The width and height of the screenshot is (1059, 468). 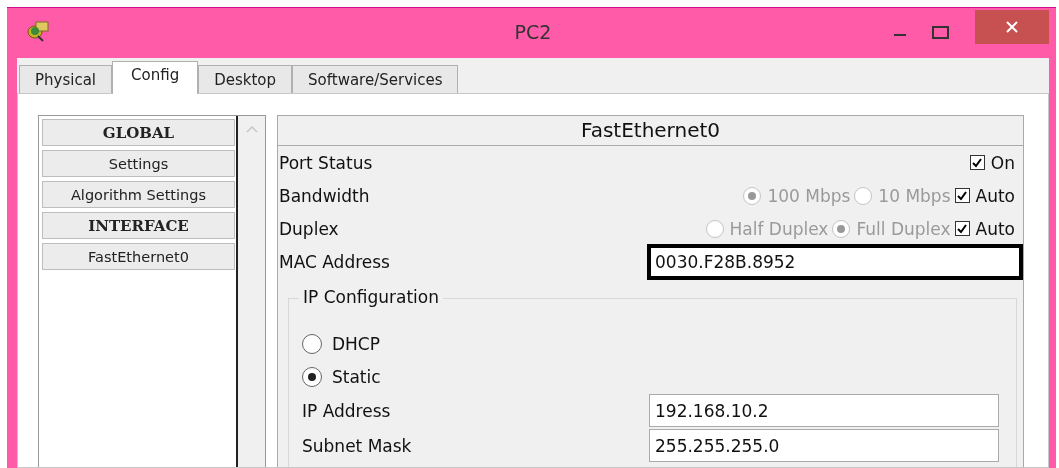 I want to click on text-field: 192.168.10.2, so click(x=824, y=410).